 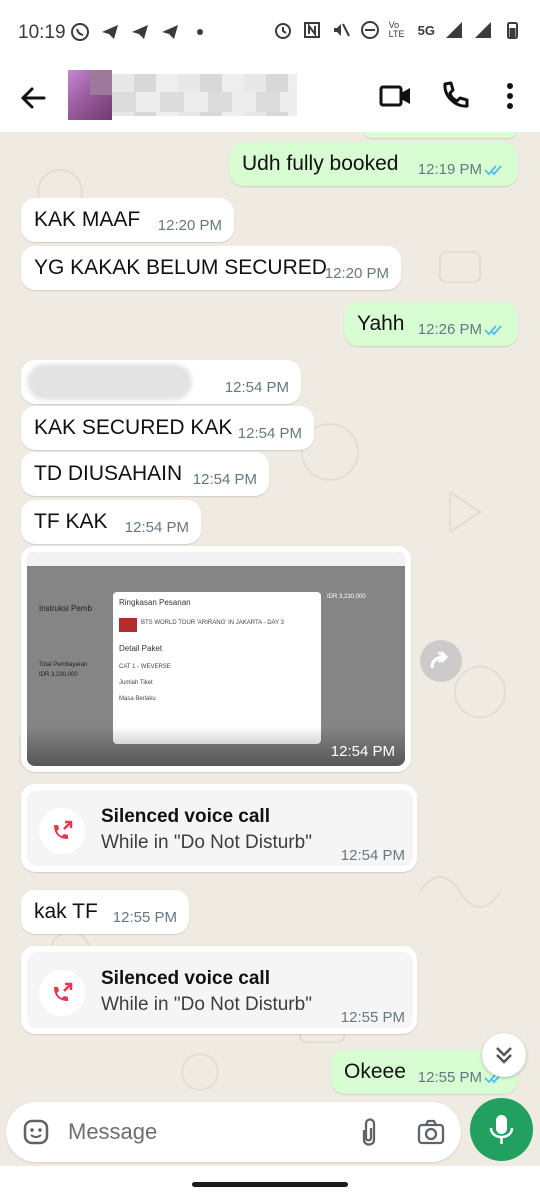 I want to click on battery-icon, so click(x=512, y=30).